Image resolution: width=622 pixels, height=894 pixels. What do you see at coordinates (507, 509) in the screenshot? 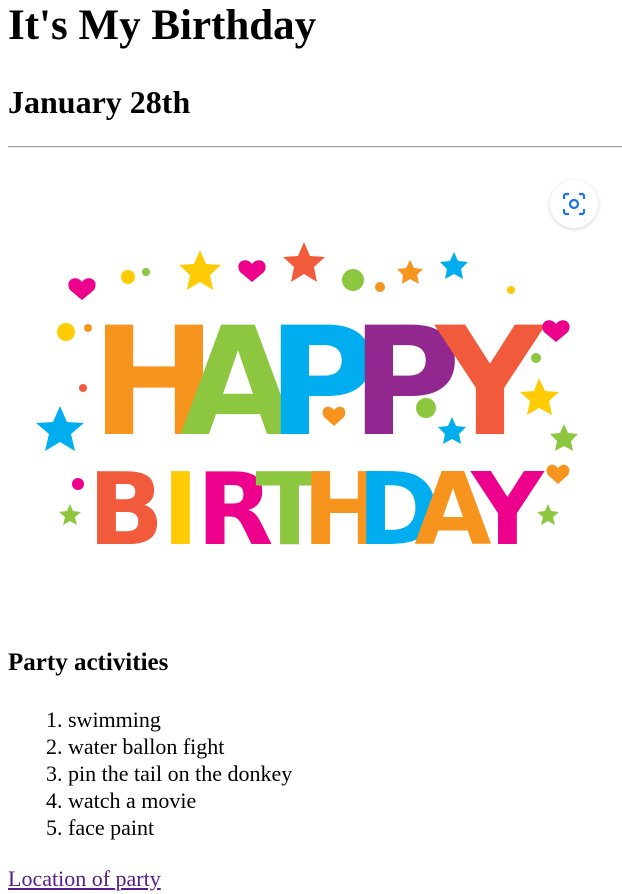
I see `birthday-letter: Y` at bounding box center [507, 509].